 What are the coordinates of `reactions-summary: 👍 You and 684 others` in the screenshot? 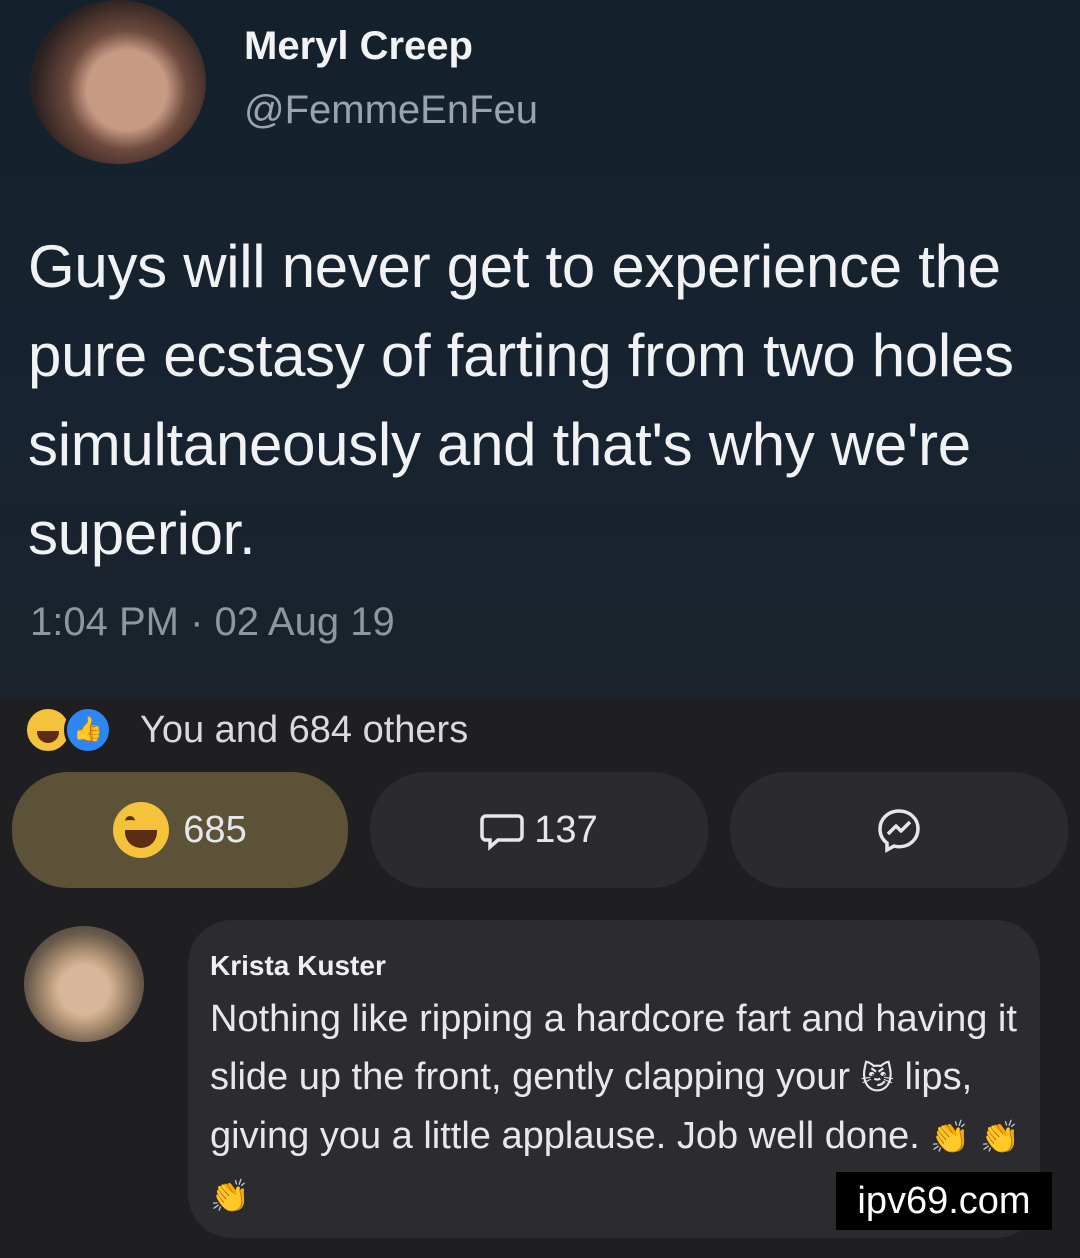 It's located at (246, 730).